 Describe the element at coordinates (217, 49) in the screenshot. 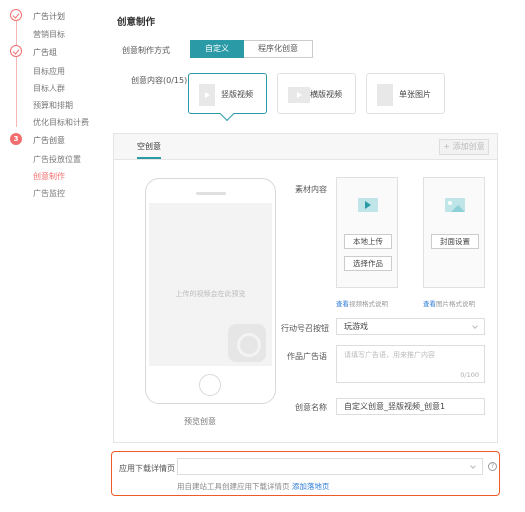

I see `mode-custom-button: 自定义` at that location.